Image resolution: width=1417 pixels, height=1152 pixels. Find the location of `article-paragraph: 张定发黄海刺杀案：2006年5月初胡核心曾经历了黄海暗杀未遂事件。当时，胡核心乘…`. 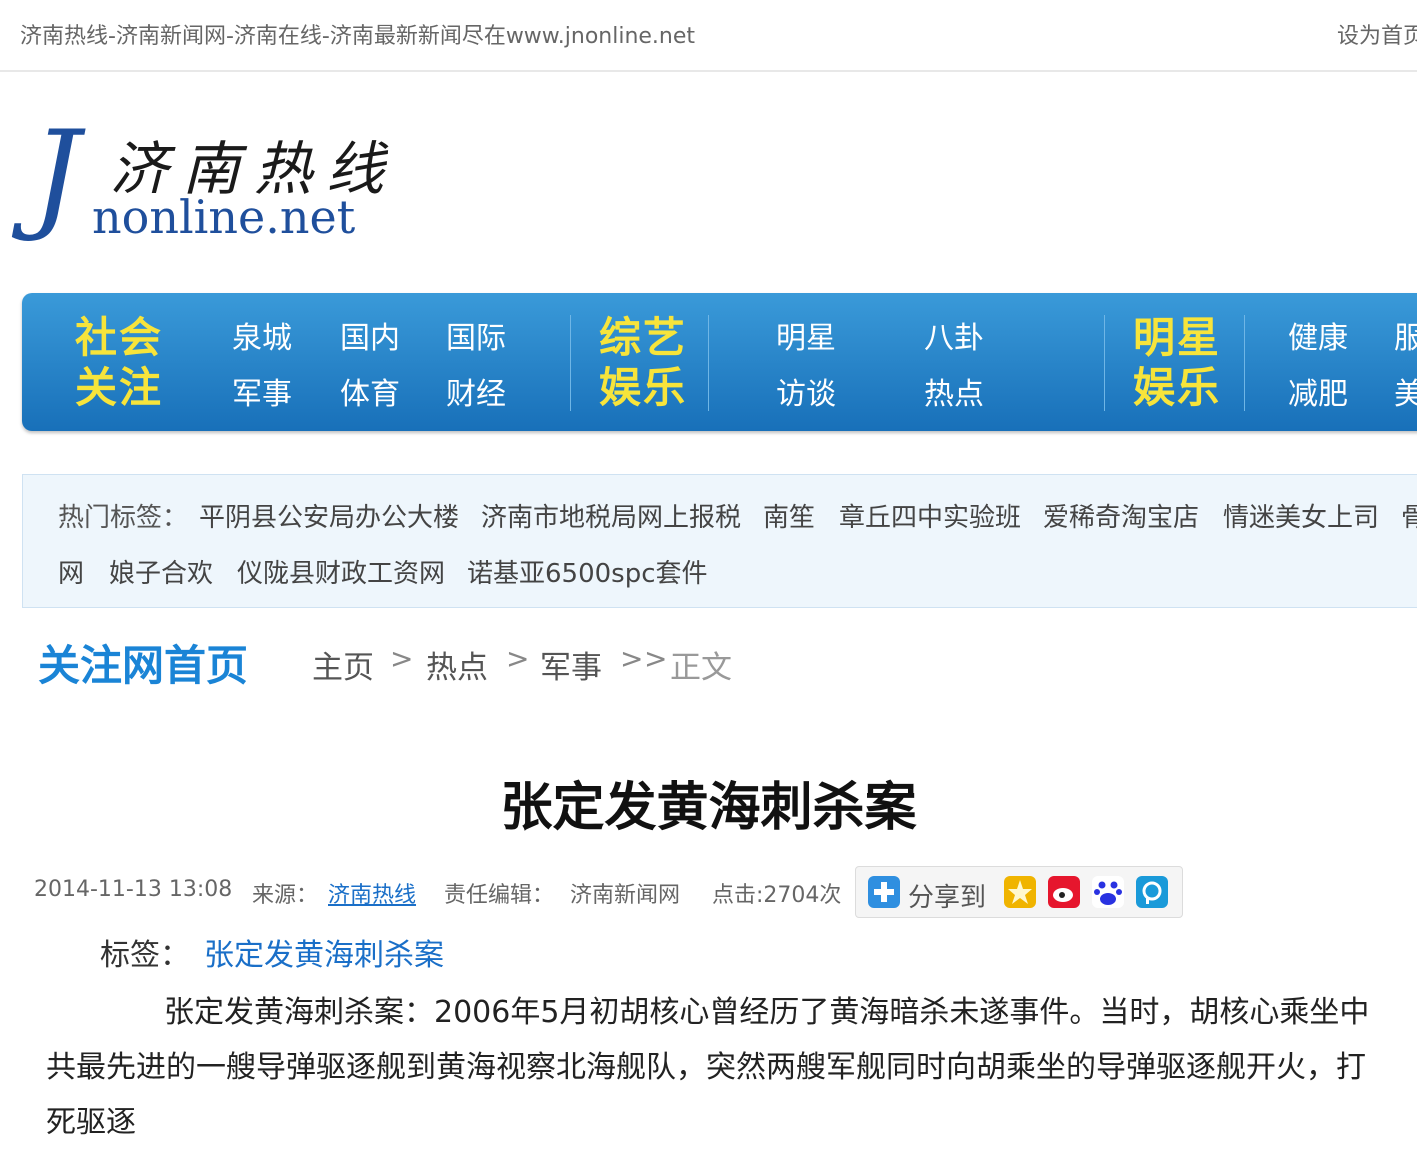

article-paragraph: 张定发黄海刺杀案：2006年5月初胡核心曾经历了黄海暗杀未遂事件。当时，胡核心乘… is located at coordinates (708, 1067).